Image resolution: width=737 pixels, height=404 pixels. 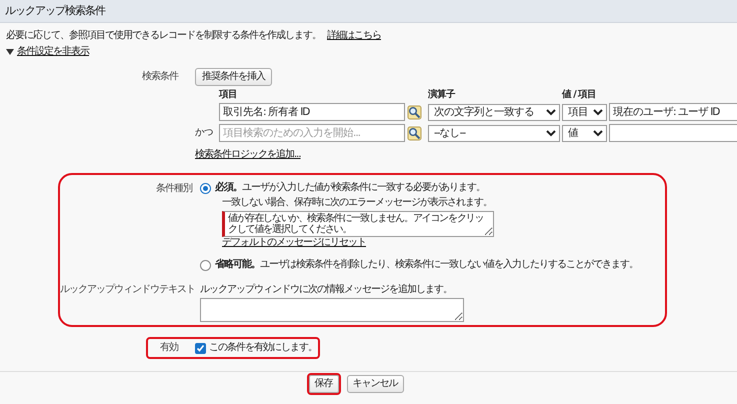 What do you see at coordinates (357, 203) in the screenshot?
I see `error-prompt: 一致しない場合、保存時に次のエラーメッセージが表示されます。` at bounding box center [357, 203].